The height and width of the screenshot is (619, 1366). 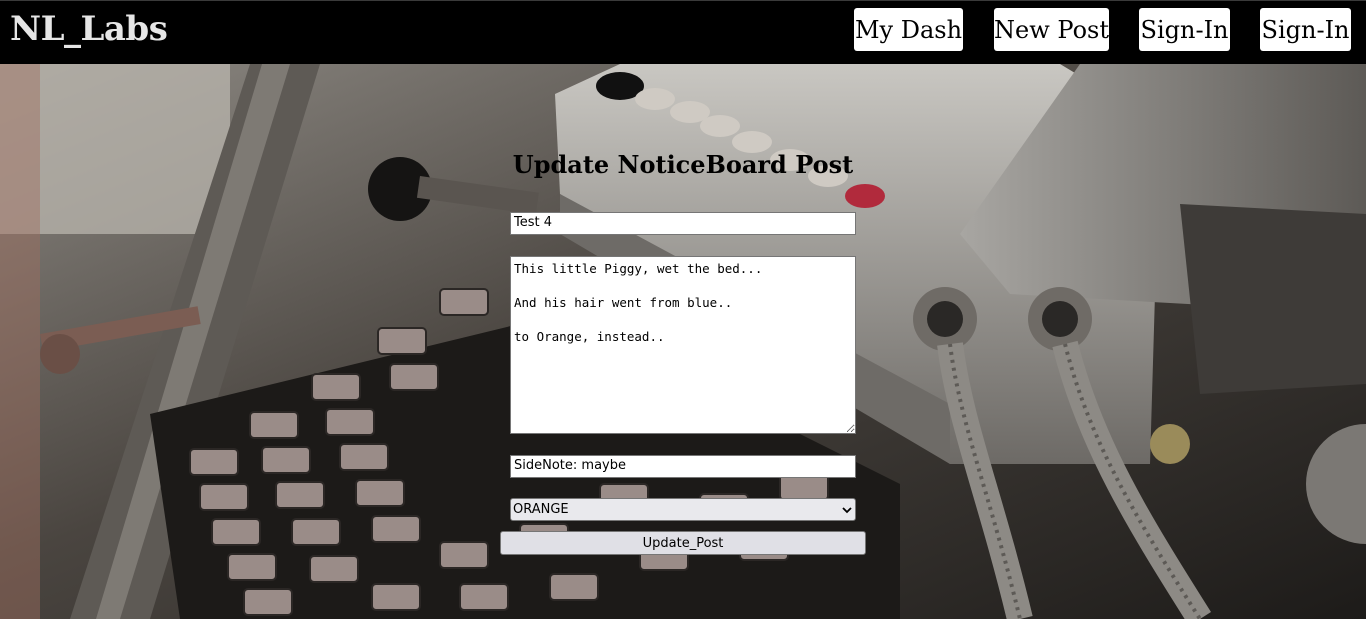 What do you see at coordinates (683, 32) in the screenshot?
I see `top-navbar: NL_Labs My Dash New Post Sign-In Sign-In` at bounding box center [683, 32].